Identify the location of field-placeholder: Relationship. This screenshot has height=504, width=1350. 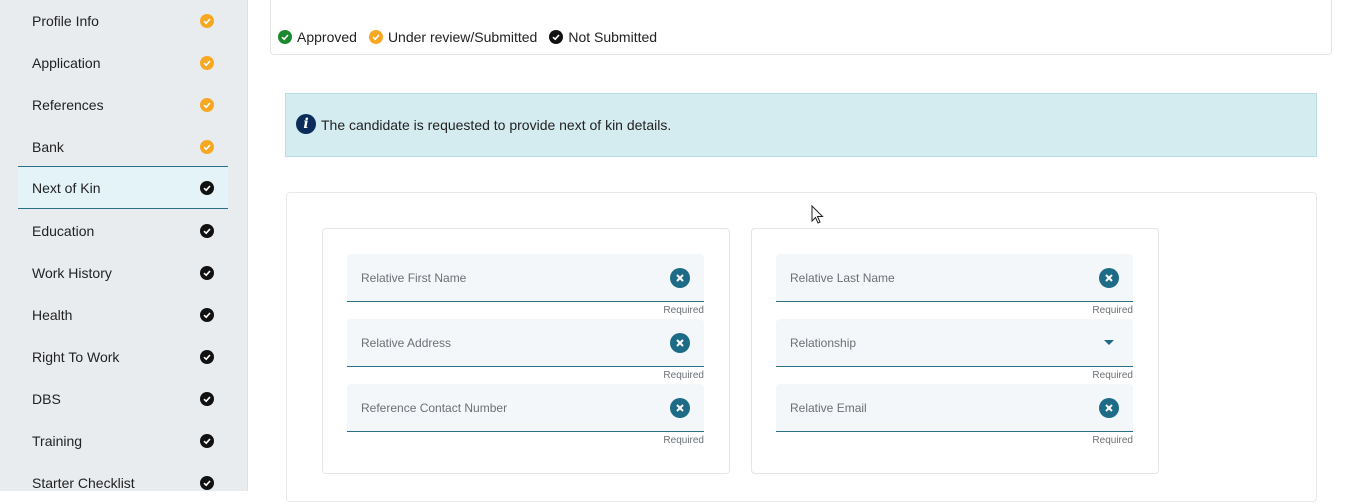
(823, 342).